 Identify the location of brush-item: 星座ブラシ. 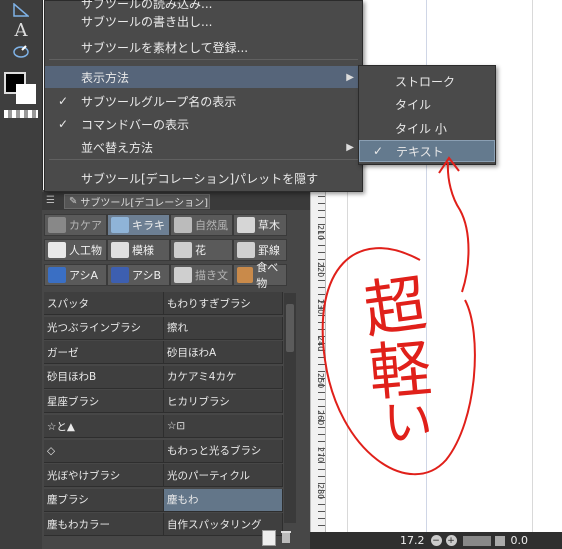
(104, 402).